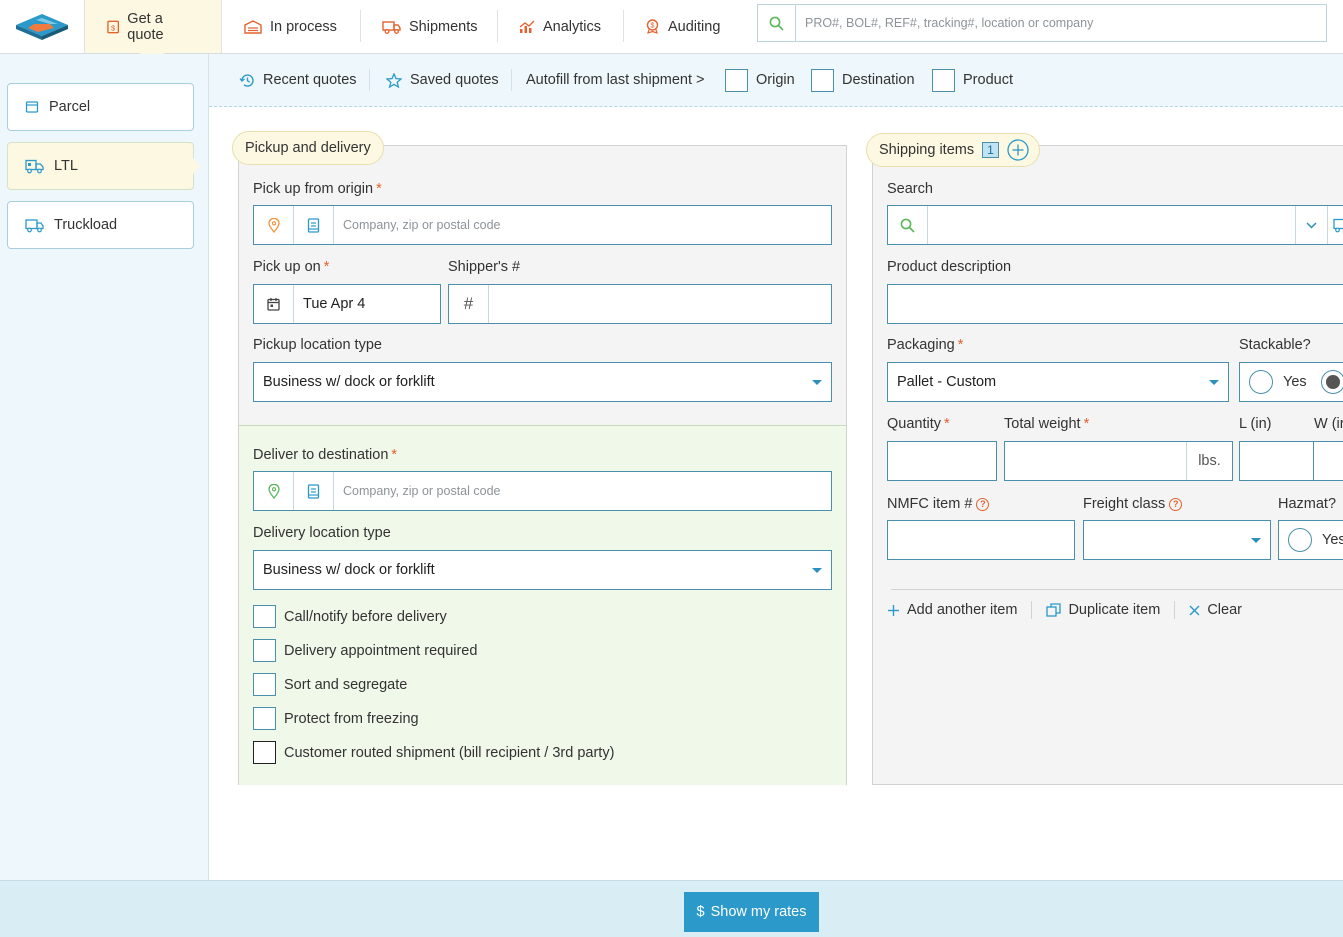 This screenshot has width=1343, height=937. I want to click on total-weight-field: lbs., so click(1118, 461).